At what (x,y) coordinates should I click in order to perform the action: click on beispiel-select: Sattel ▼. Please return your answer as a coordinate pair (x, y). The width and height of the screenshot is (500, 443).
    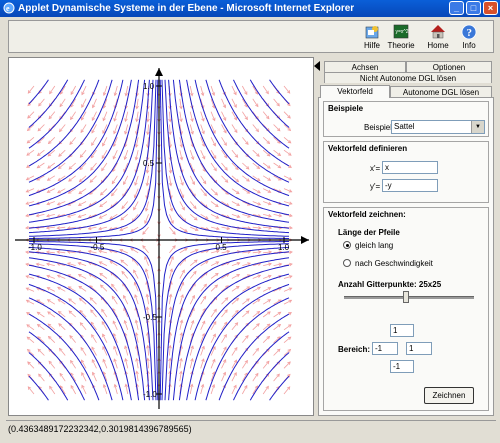
    Looking at the image, I should click on (438, 127).